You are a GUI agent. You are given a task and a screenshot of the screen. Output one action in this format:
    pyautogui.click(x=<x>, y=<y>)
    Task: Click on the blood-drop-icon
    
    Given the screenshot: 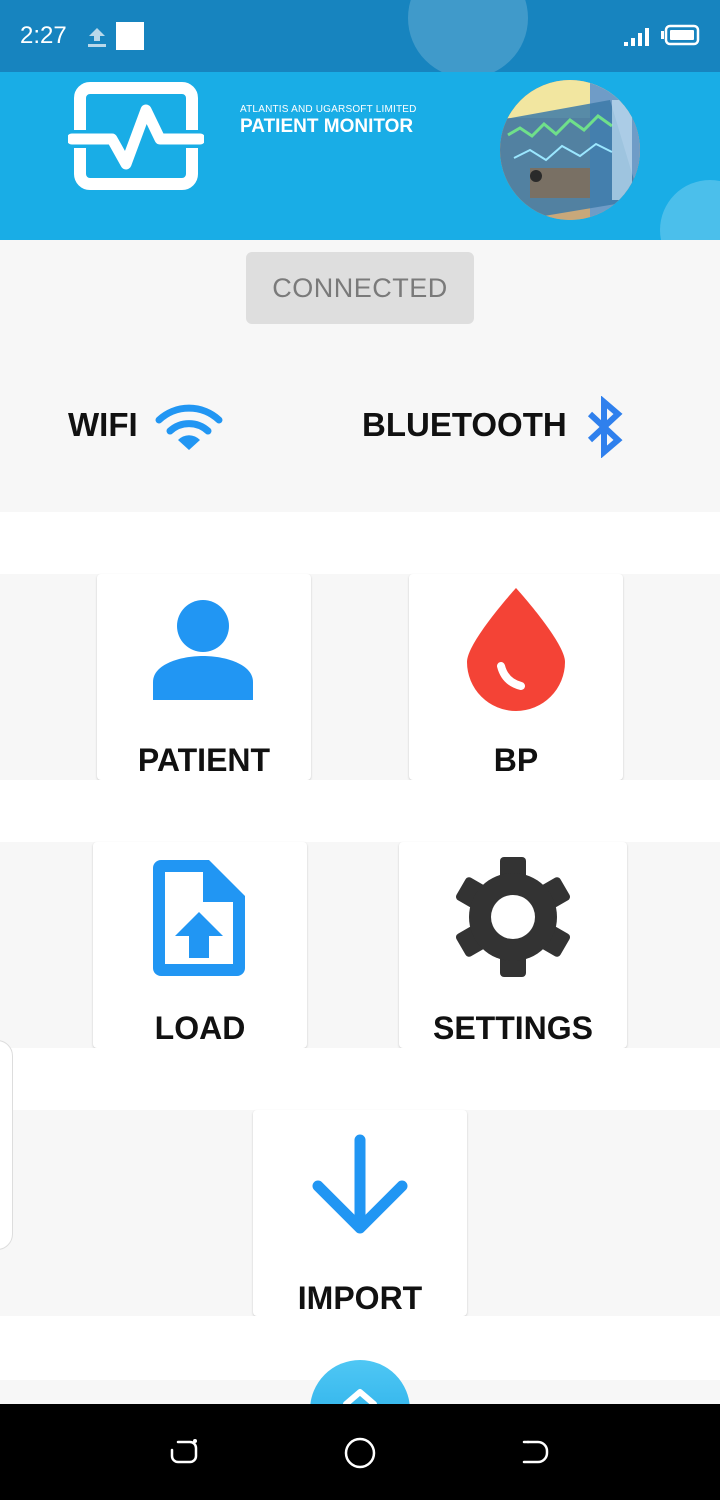 What is the action you would take?
    pyautogui.click(x=516, y=649)
    